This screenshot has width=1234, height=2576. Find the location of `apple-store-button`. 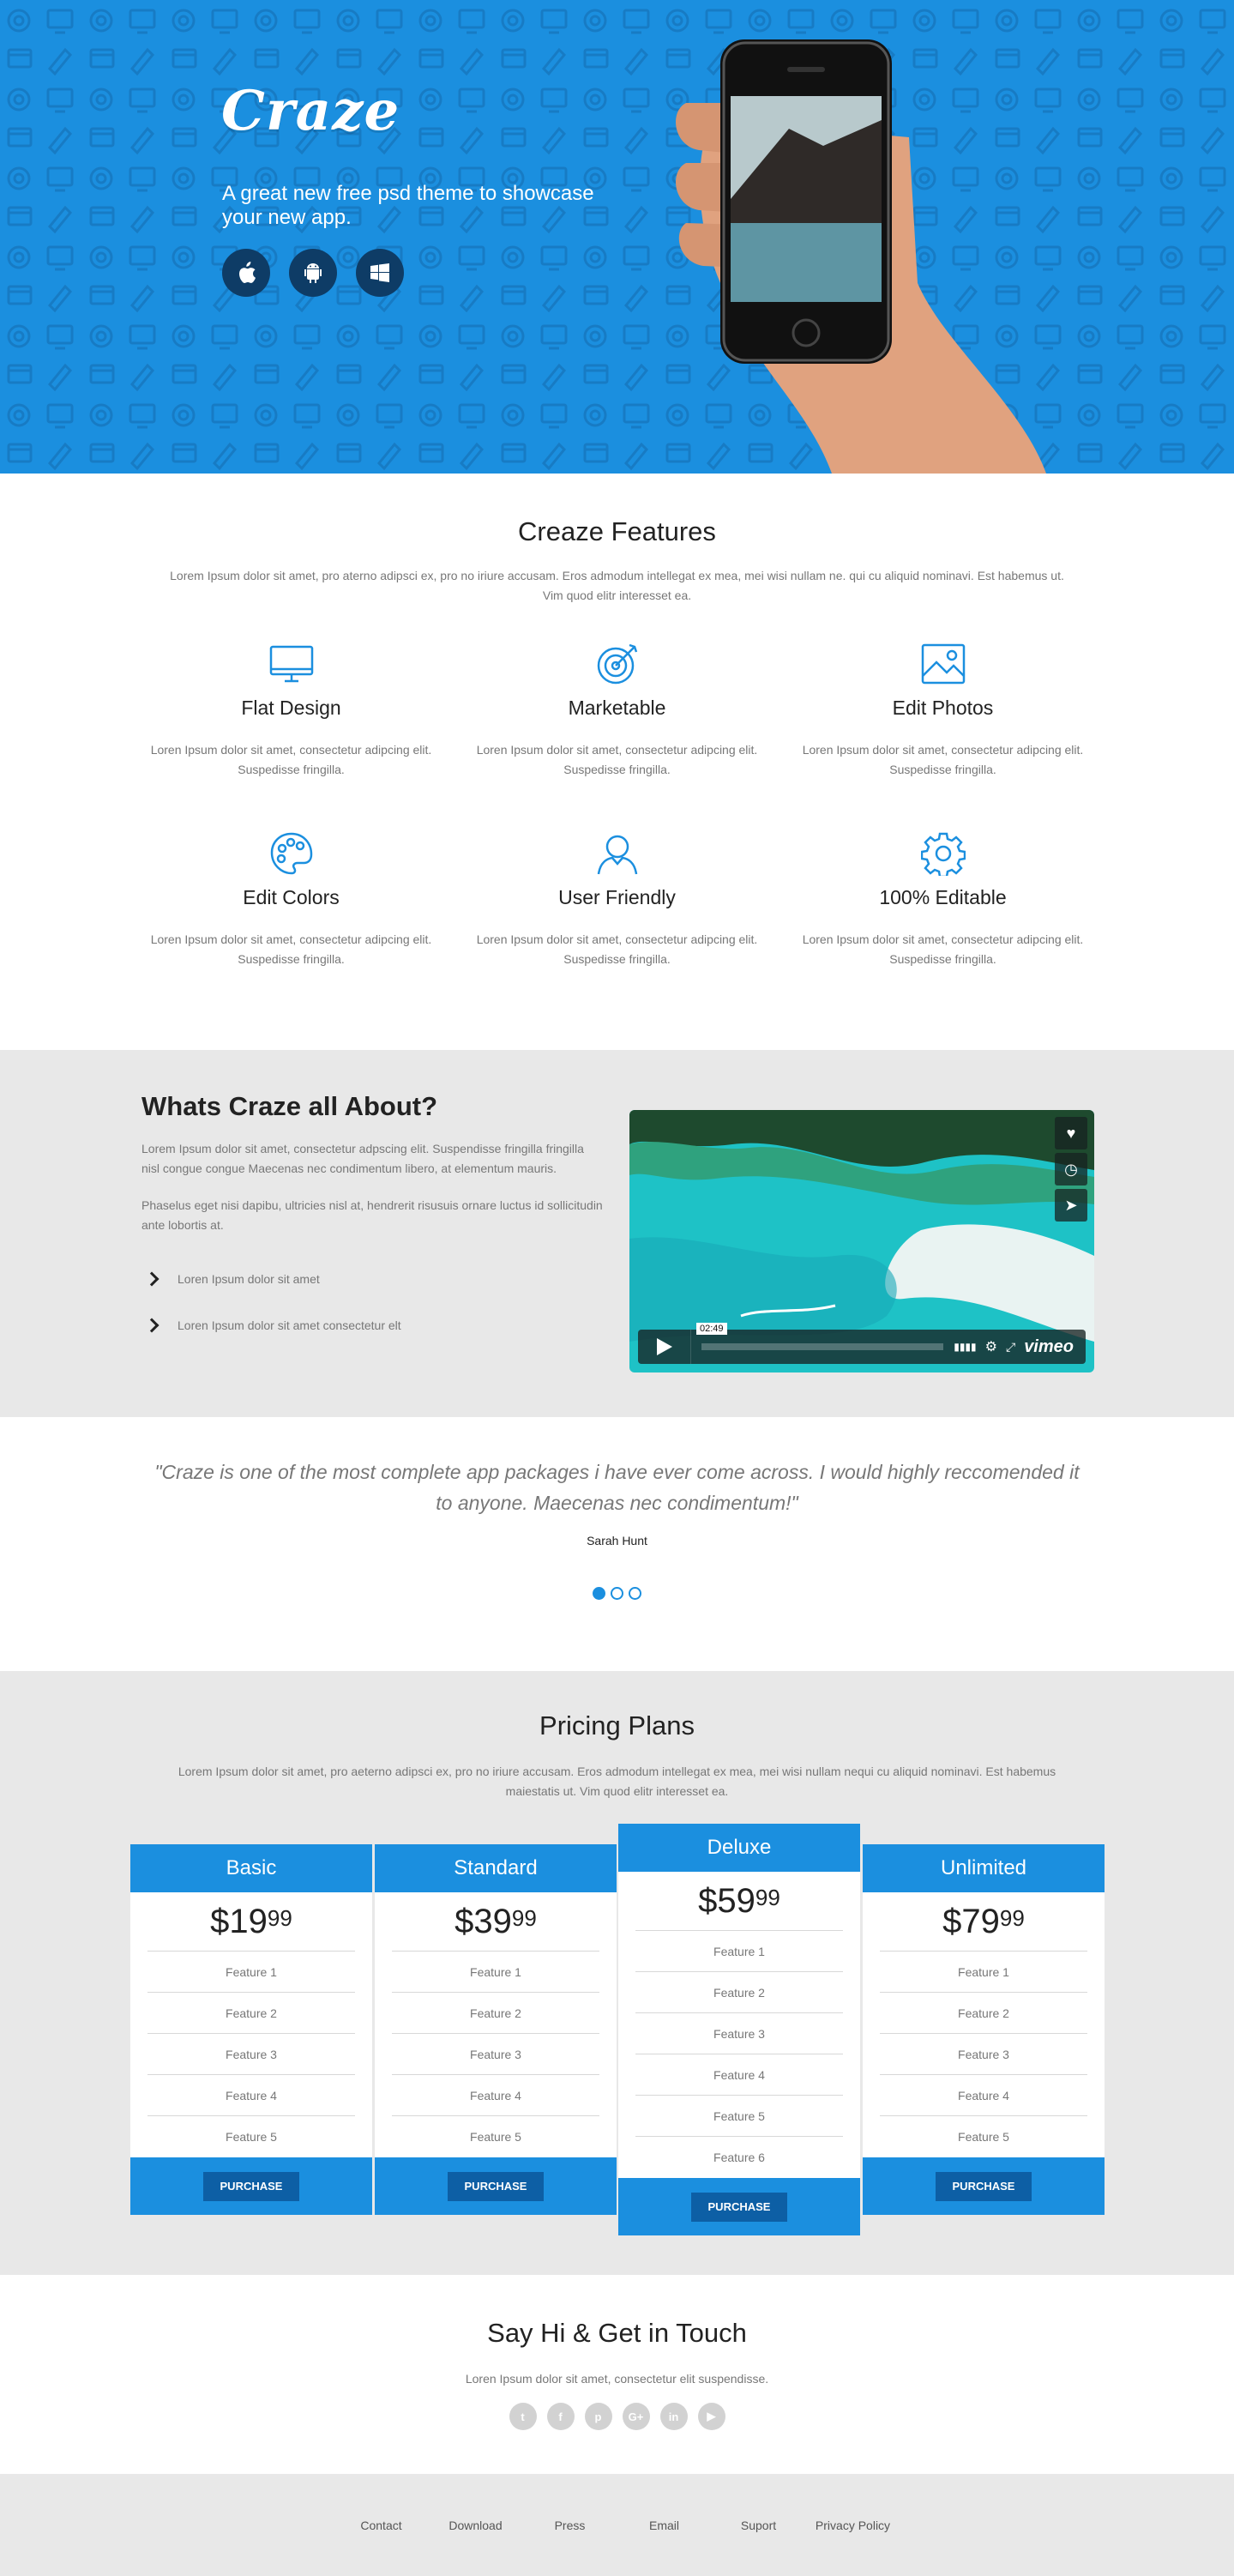

apple-store-button is located at coordinates (246, 273).